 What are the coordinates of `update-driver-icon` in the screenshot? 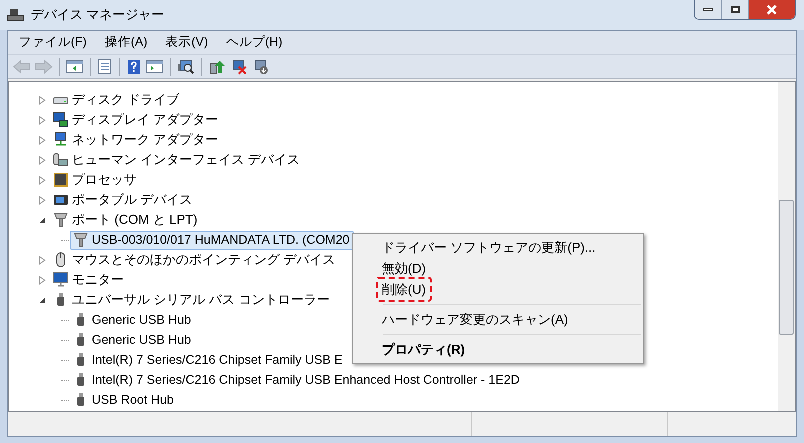 It's located at (217, 66).